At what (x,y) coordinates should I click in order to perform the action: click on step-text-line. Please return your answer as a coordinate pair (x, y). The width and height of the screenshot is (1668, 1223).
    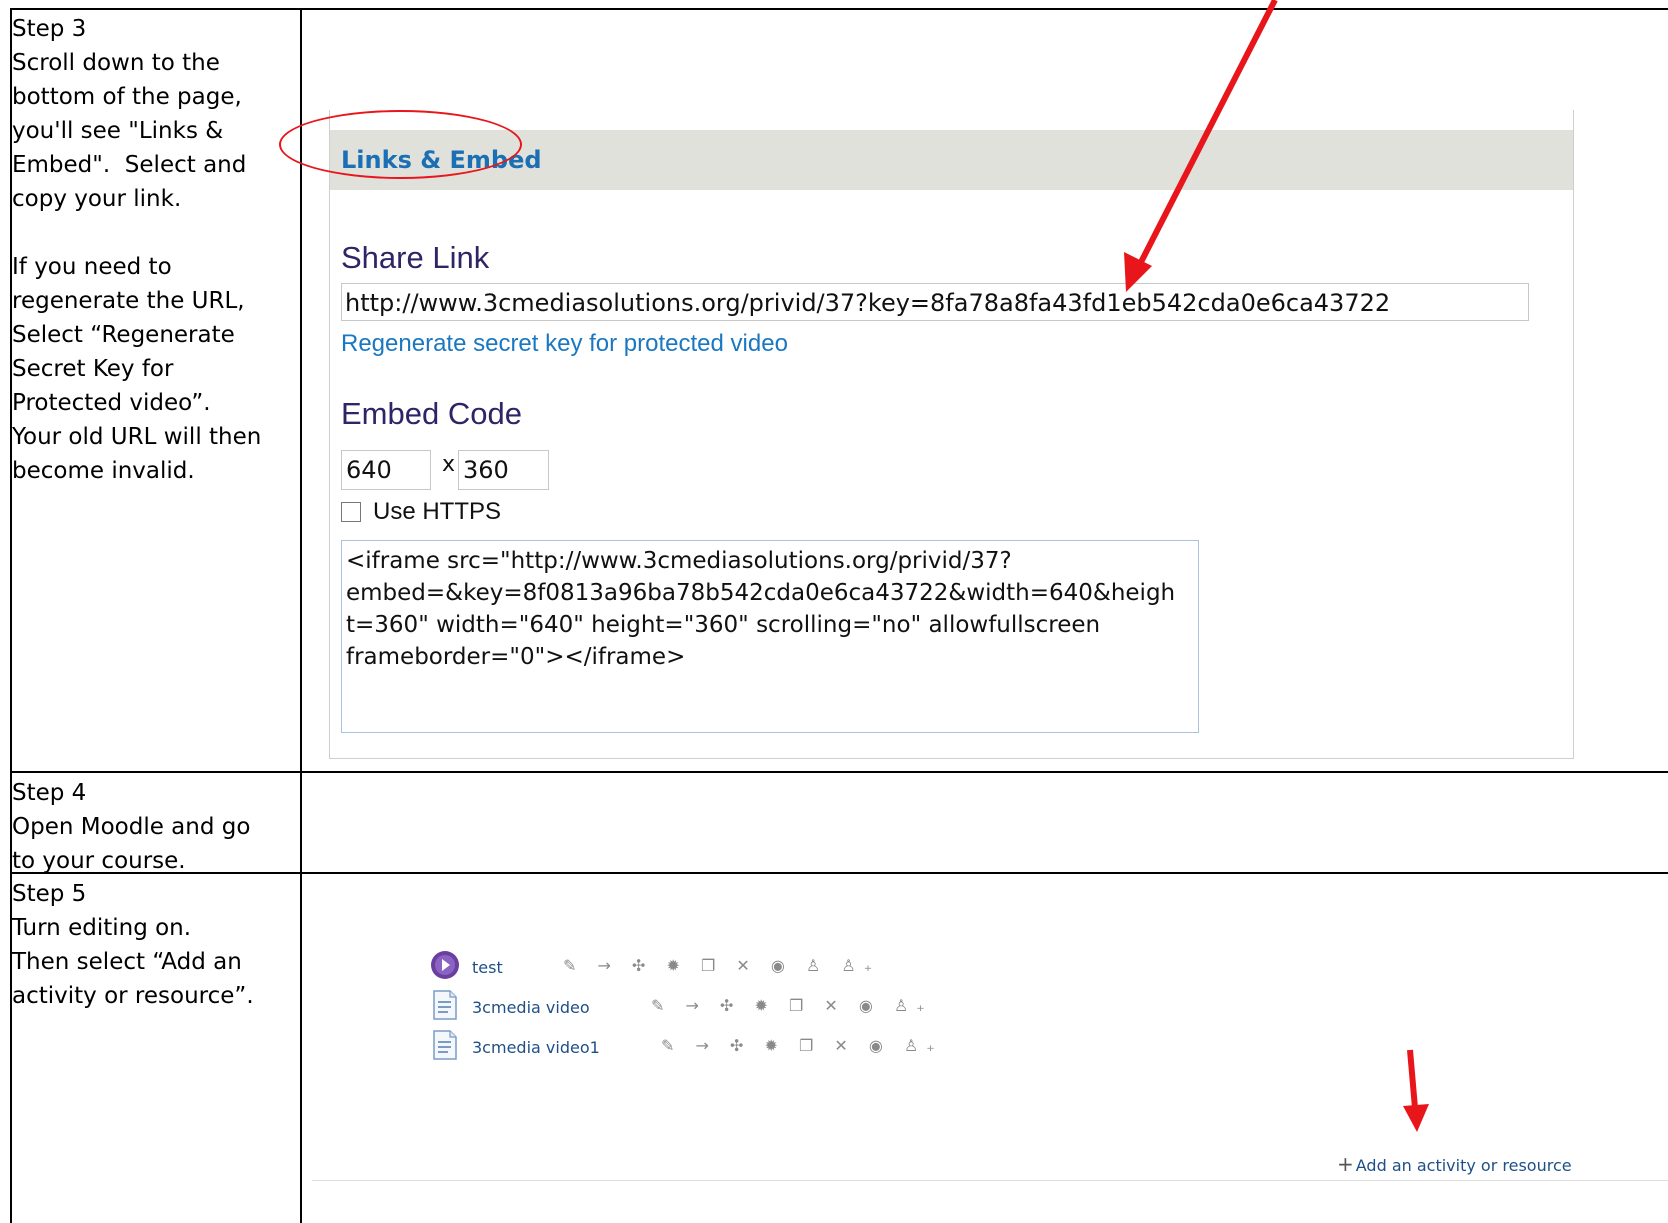
    Looking at the image, I should click on (147, 233).